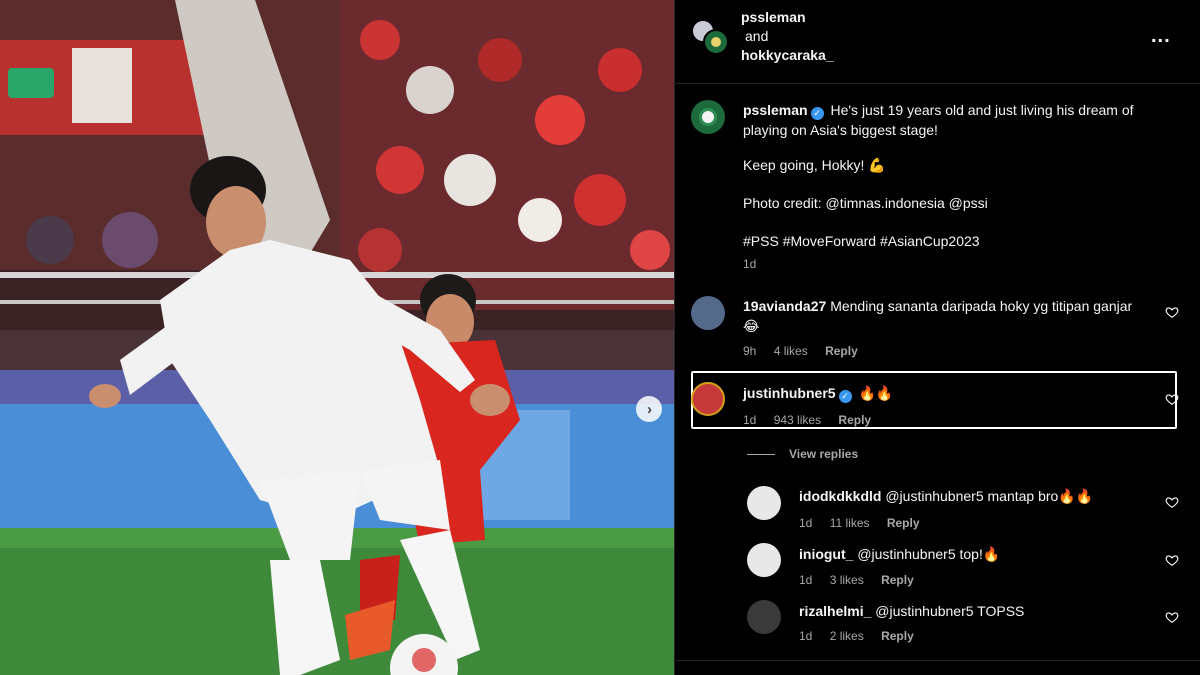 The height and width of the screenshot is (675, 1200). I want to click on reply-3-meta: 1d 2 likes Reply, so click(863, 636).